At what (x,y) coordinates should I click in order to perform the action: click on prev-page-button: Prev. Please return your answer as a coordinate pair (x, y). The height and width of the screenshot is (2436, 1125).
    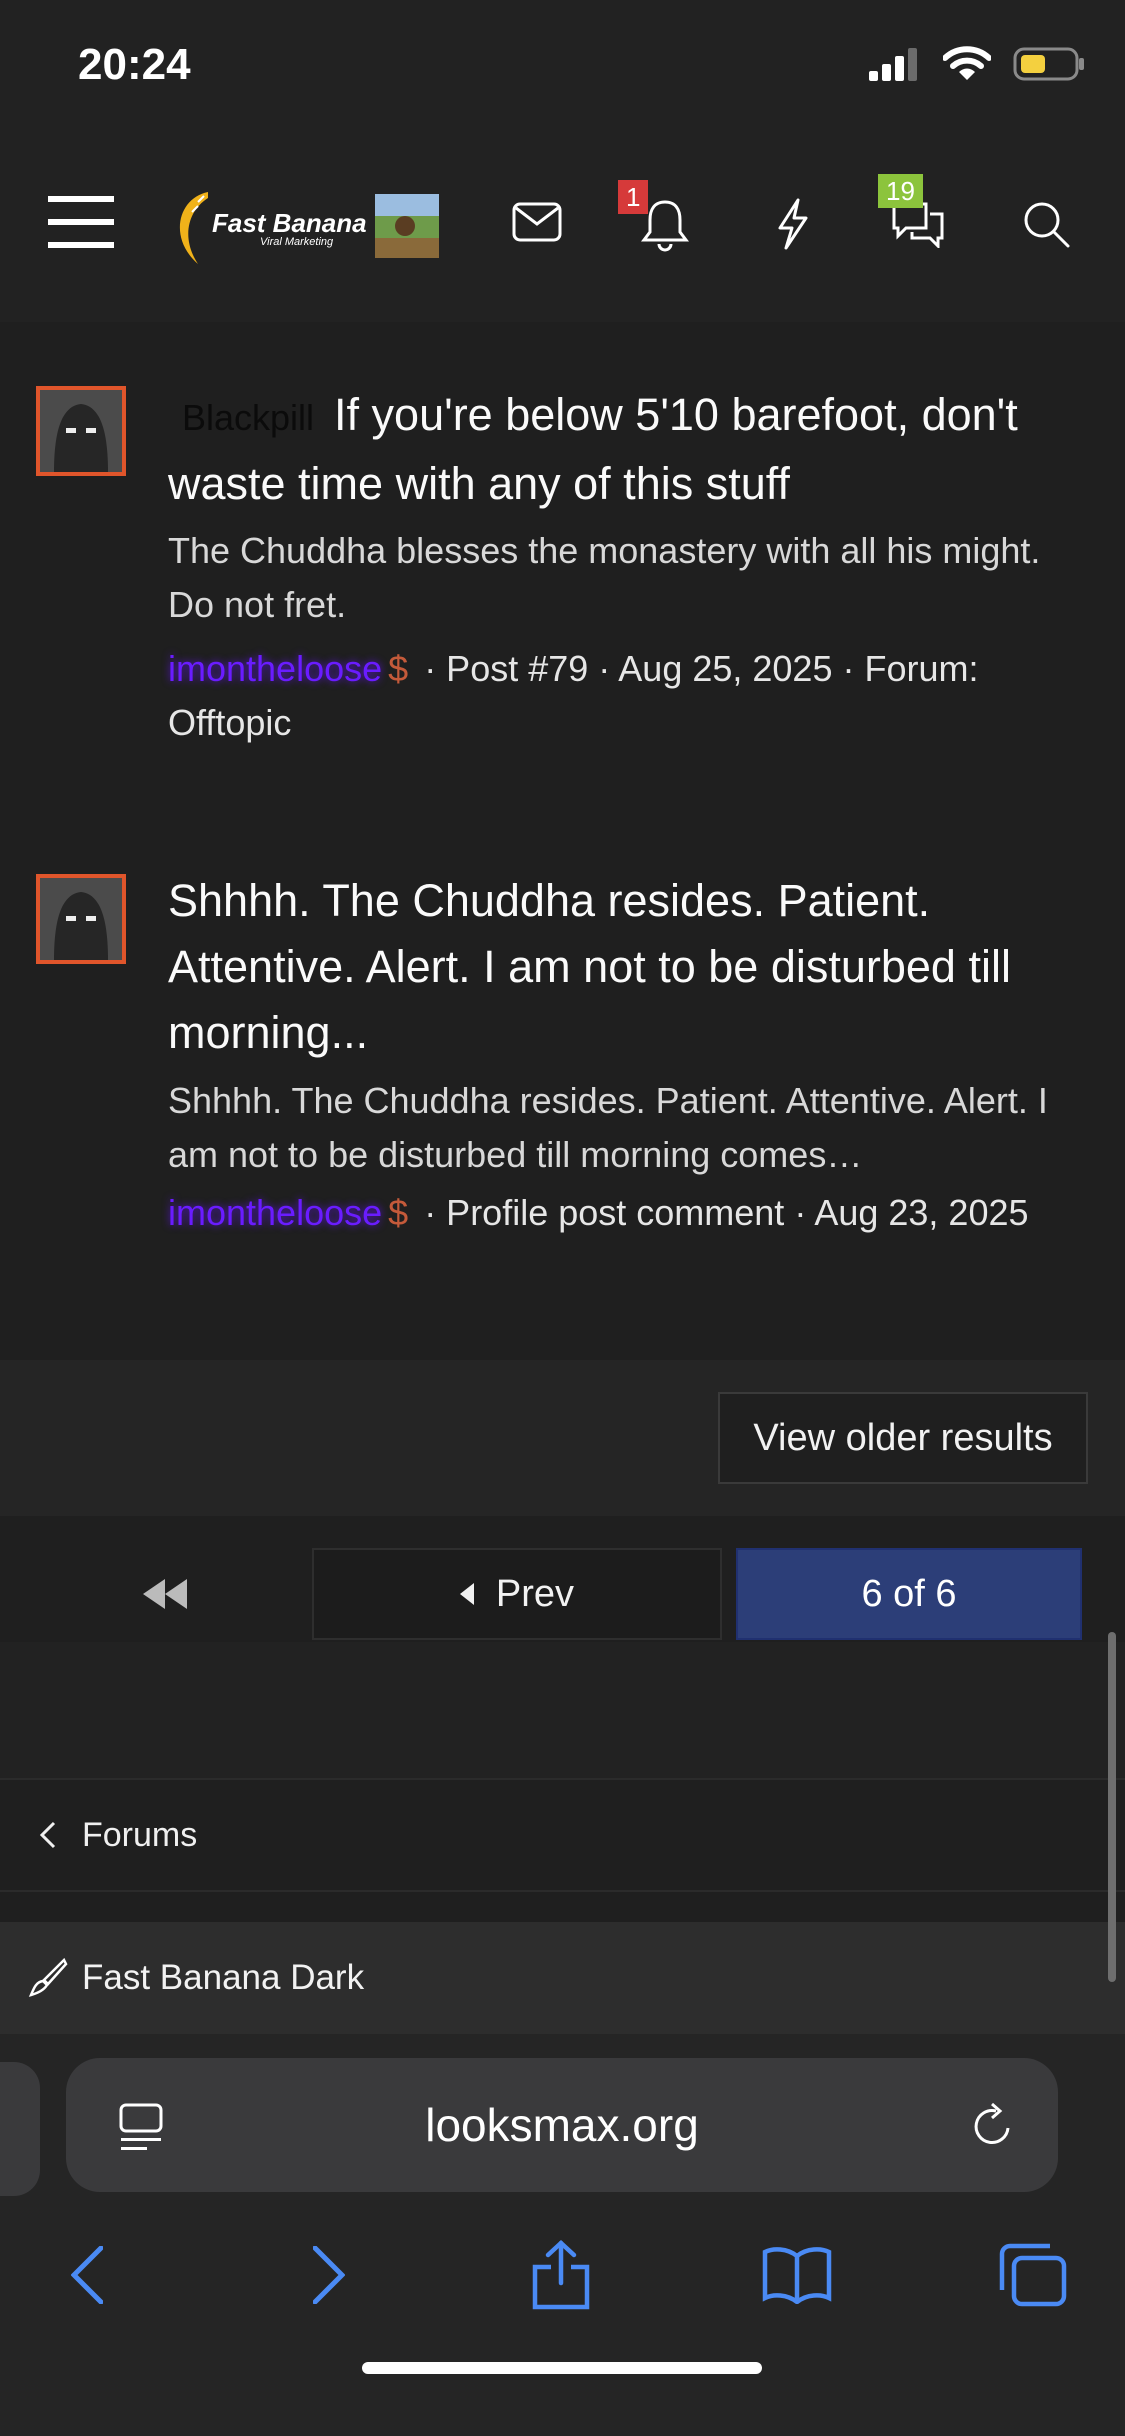
    Looking at the image, I should click on (517, 1594).